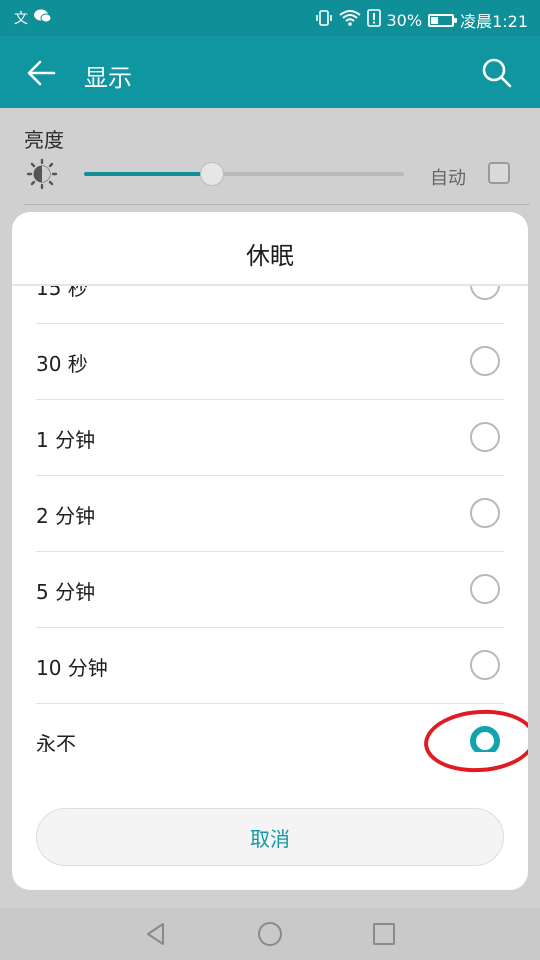 Image resolution: width=540 pixels, height=960 pixels. What do you see at coordinates (21, 18) in the screenshot?
I see `person-icon: 文` at bounding box center [21, 18].